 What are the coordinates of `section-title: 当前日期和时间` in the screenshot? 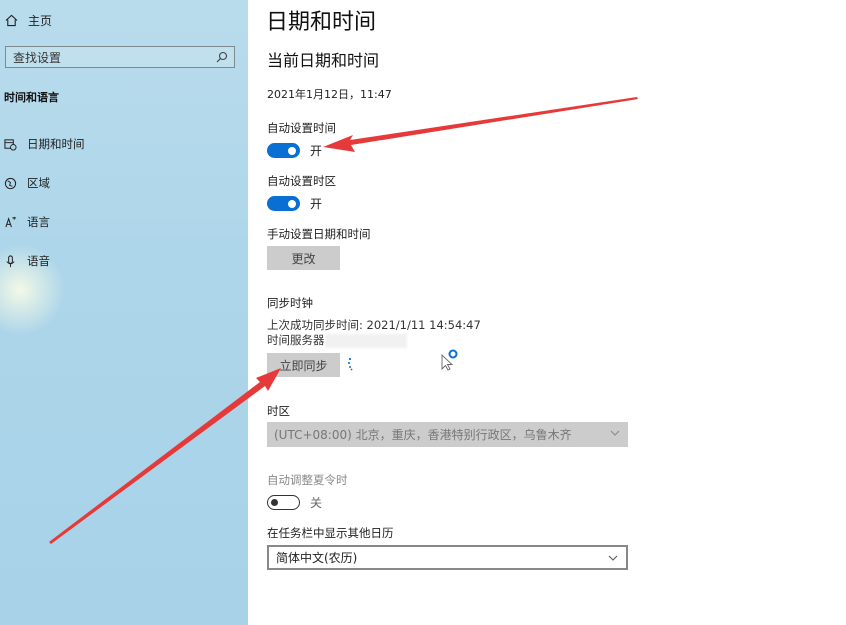 It's located at (323, 60).